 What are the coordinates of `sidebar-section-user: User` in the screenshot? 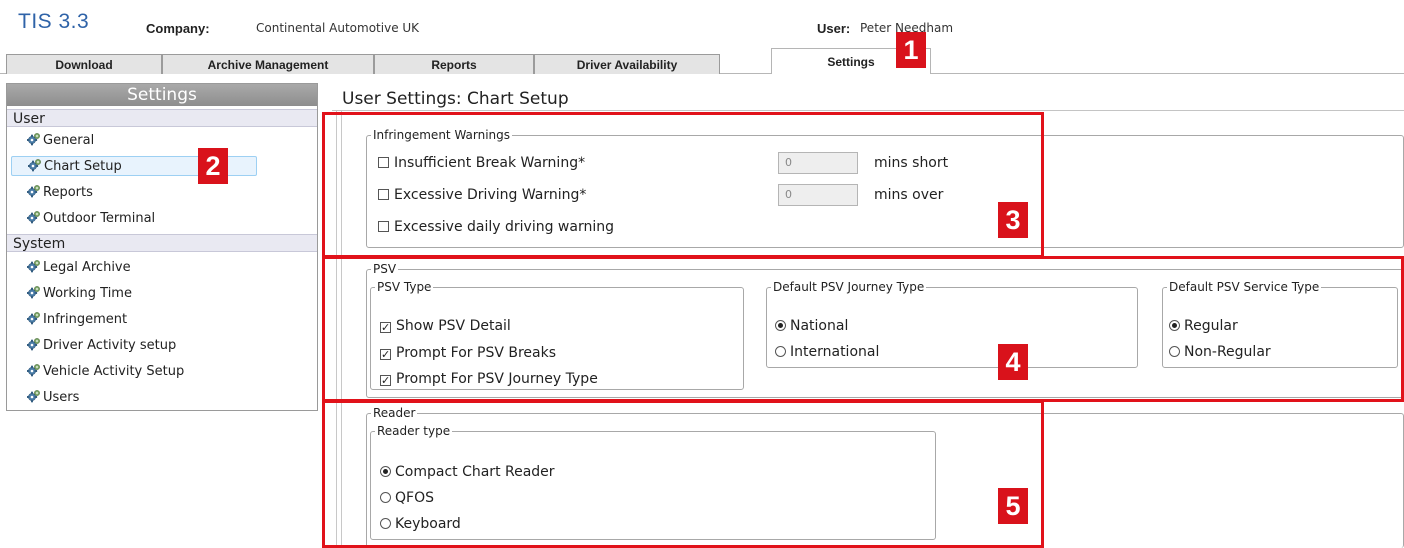 It's located at (162, 118).